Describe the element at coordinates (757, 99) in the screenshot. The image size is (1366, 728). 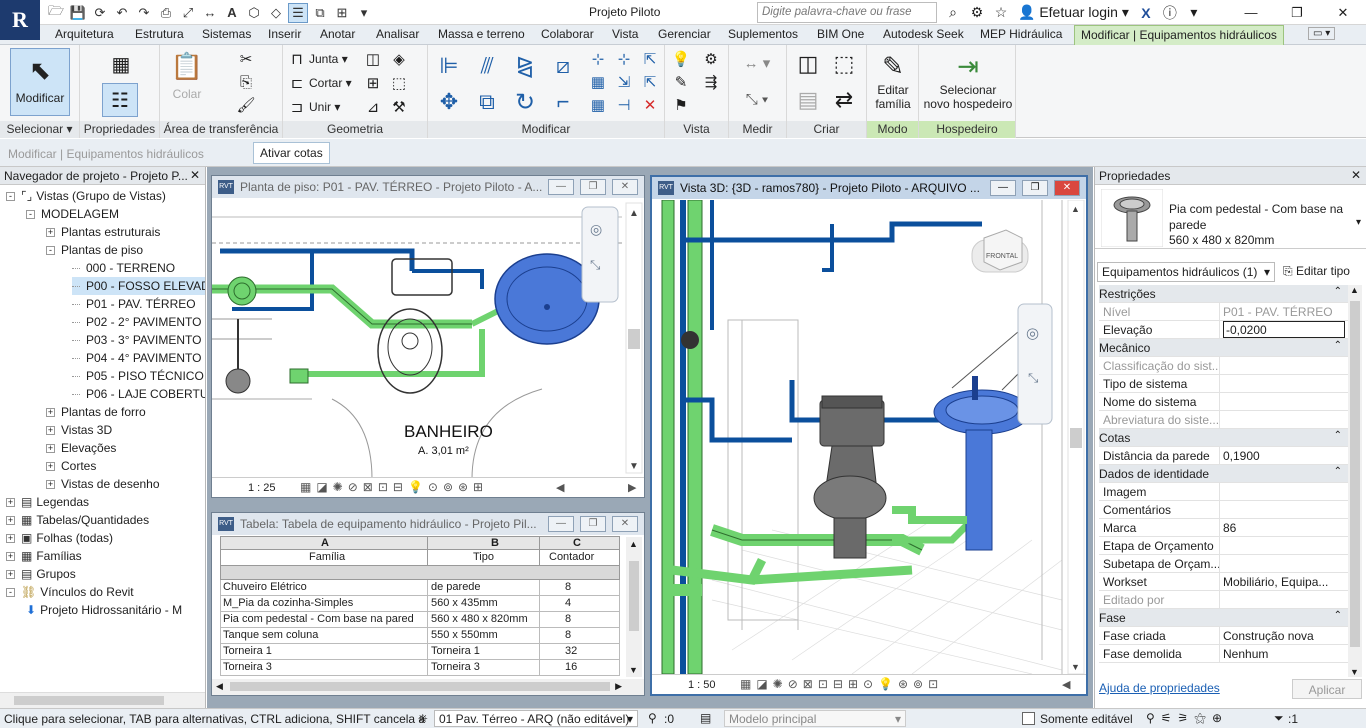
I see `aligned-dimension-icon: ⤡ ▾` at that location.